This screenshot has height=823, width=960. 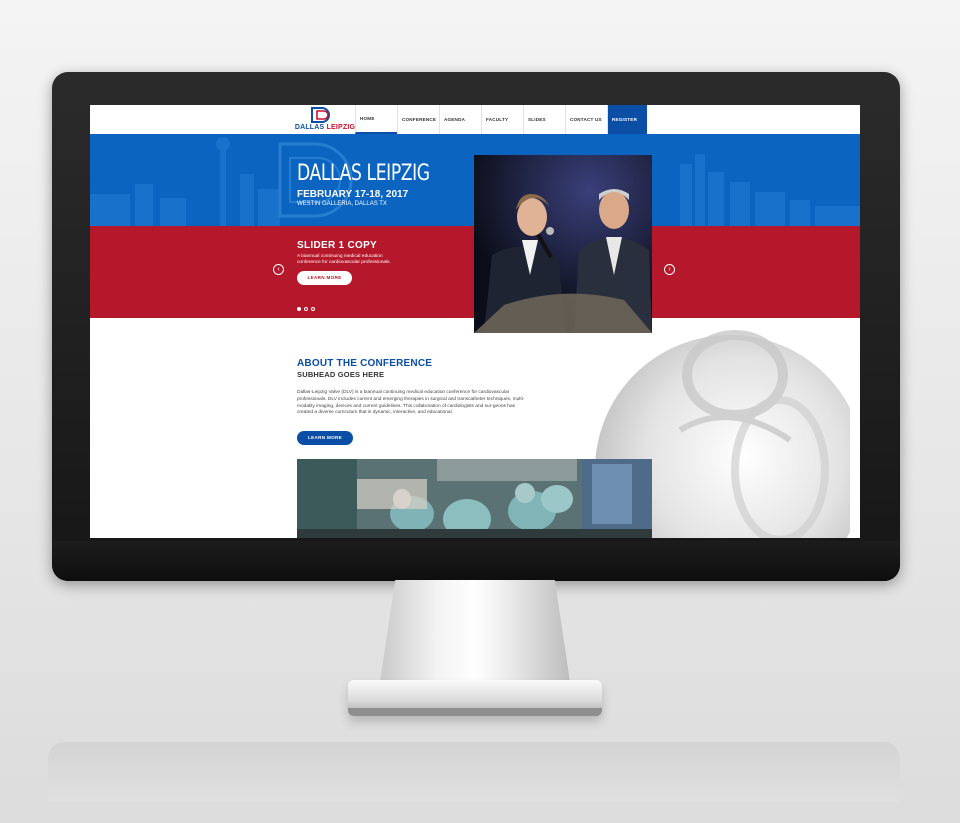 What do you see at coordinates (353, 194) in the screenshot?
I see `hero-date: FEBRUARY 17-18, 2017` at bounding box center [353, 194].